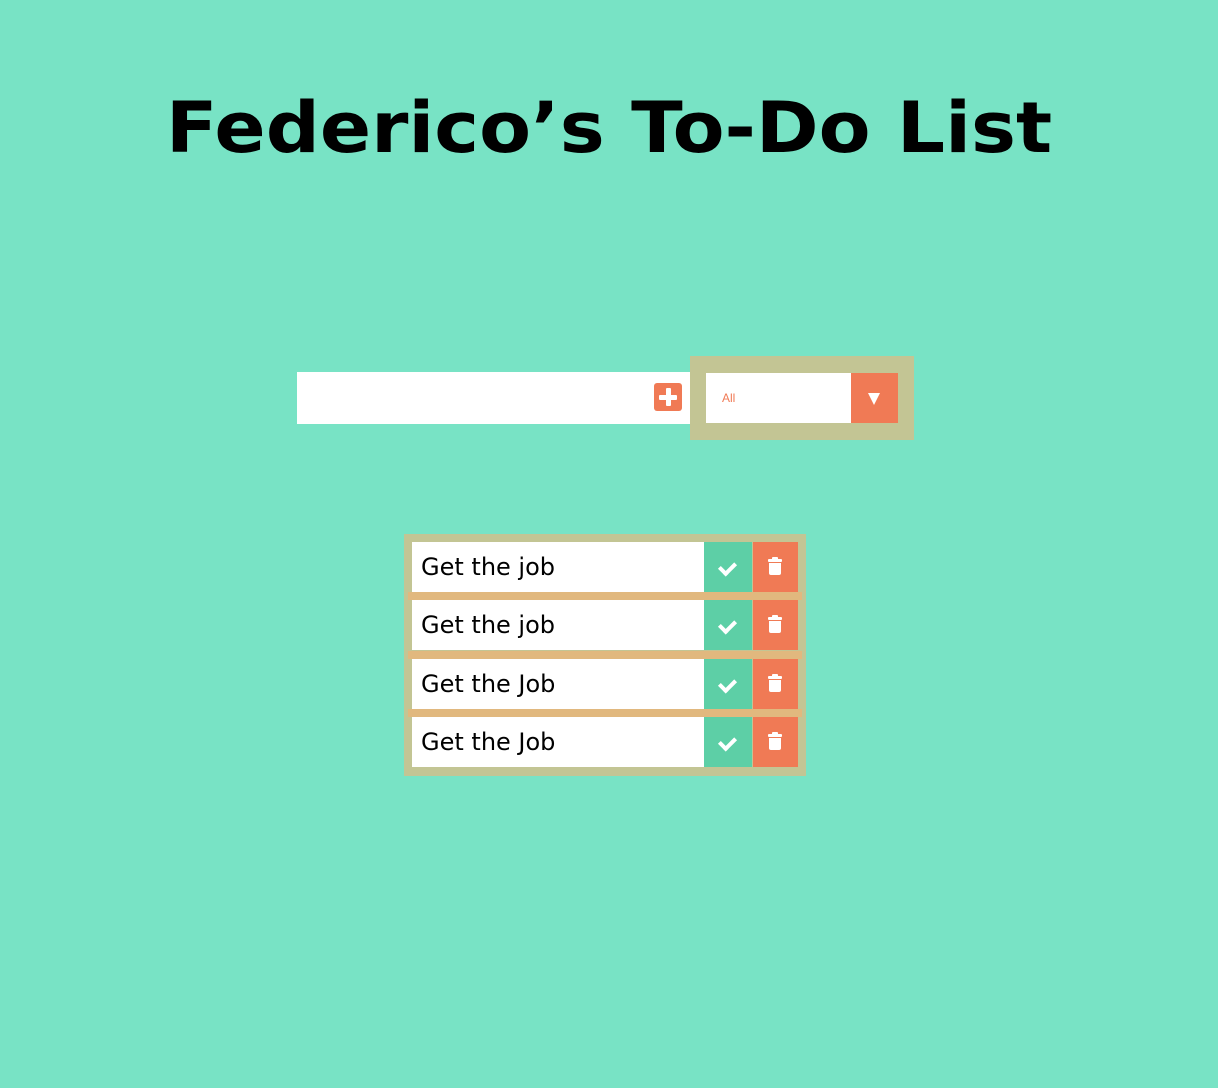 The height and width of the screenshot is (1088, 1218). What do you see at coordinates (778, 398) in the screenshot?
I see `filter-select: All` at bounding box center [778, 398].